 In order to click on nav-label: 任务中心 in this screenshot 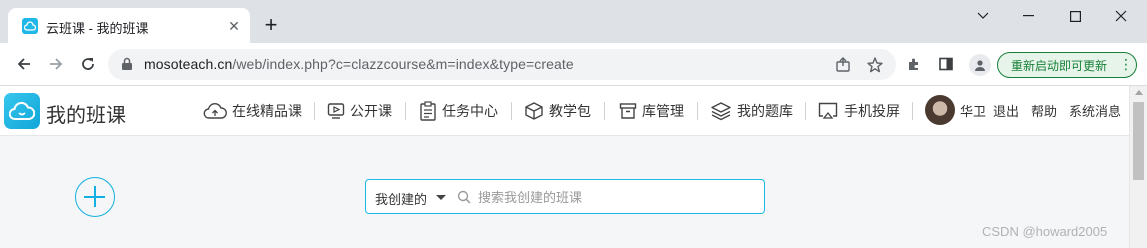, I will do `click(470, 111)`.